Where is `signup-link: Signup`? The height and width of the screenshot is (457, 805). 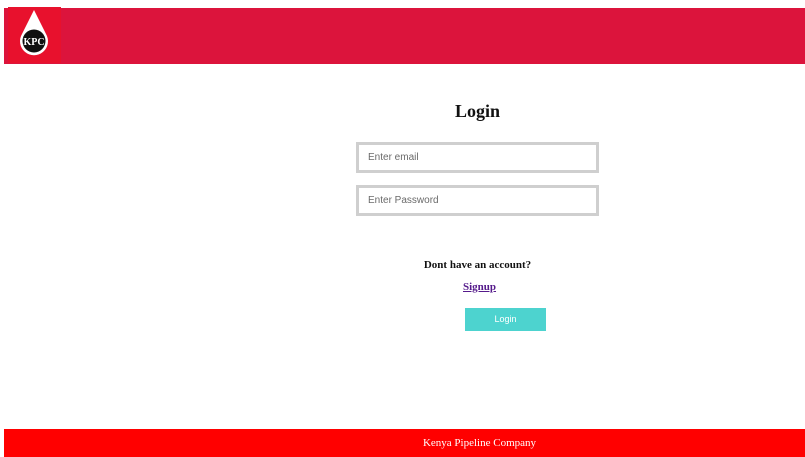 signup-link: Signup is located at coordinates (479, 287).